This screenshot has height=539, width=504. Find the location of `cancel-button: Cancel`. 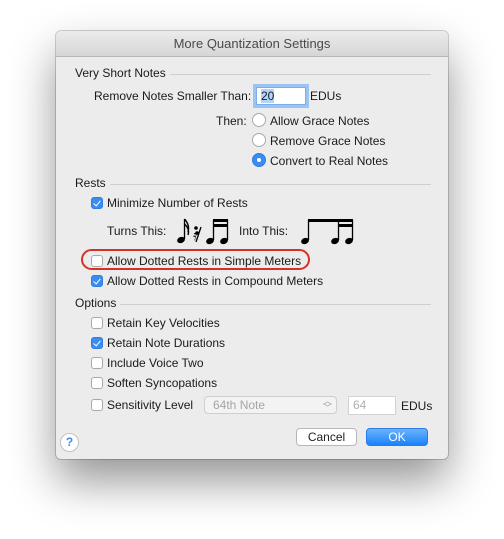

cancel-button: Cancel is located at coordinates (326, 437).